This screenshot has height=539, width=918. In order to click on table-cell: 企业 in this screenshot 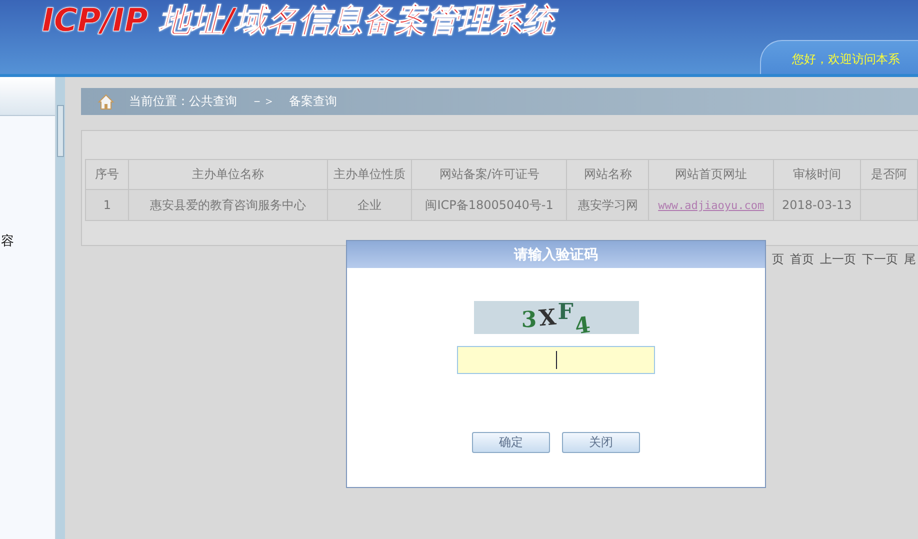, I will do `click(369, 205)`.